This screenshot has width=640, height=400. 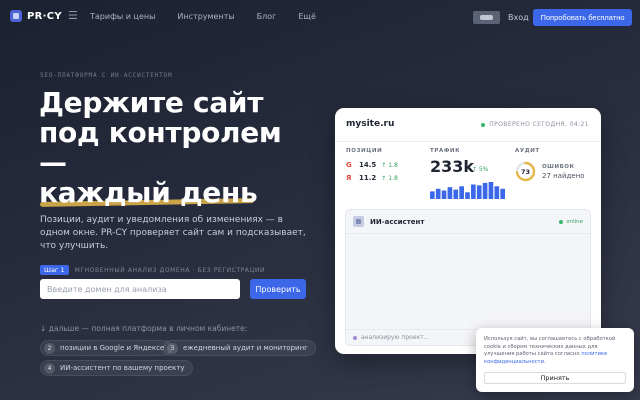 What do you see at coordinates (44, 16) in the screenshot?
I see `logo-text: PR·CY` at bounding box center [44, 16].